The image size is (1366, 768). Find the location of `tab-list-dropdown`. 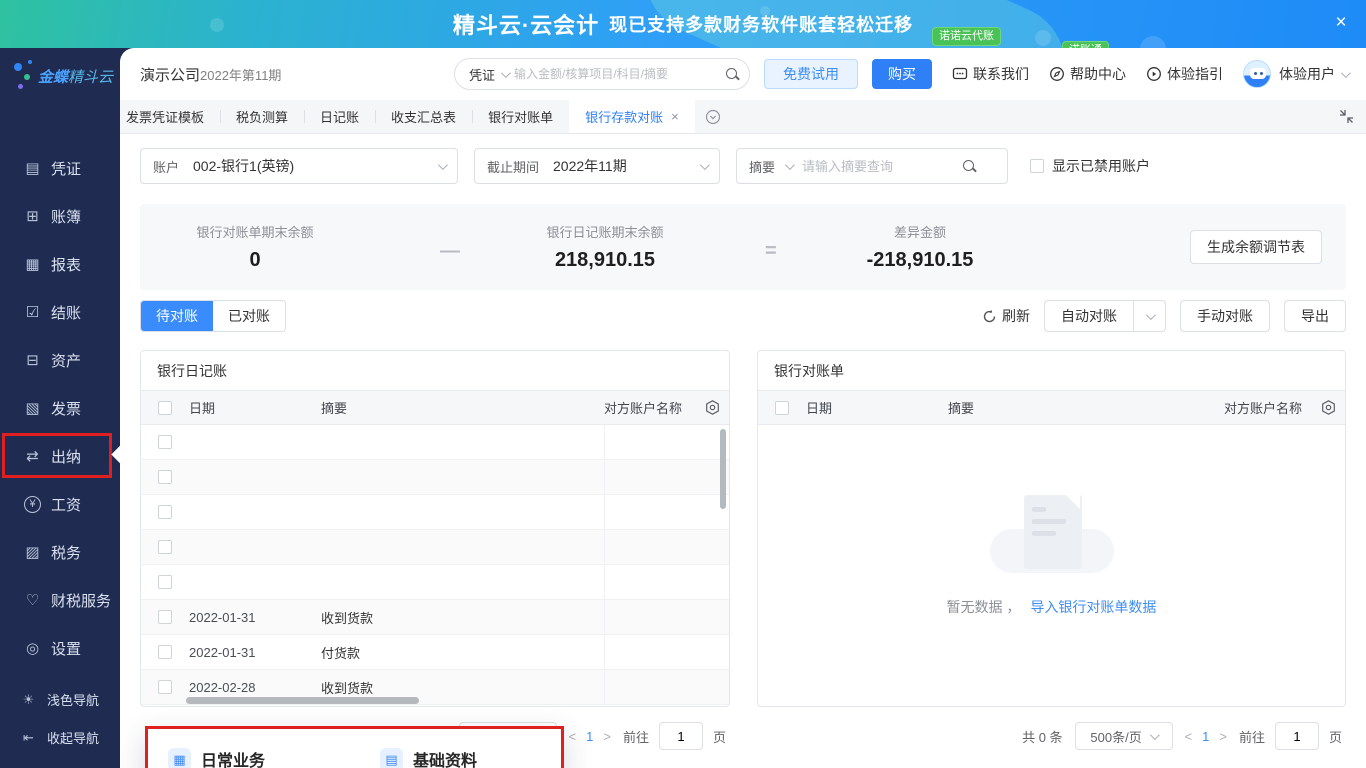

tab-list-dropdown is located at coordinates (713, 116).